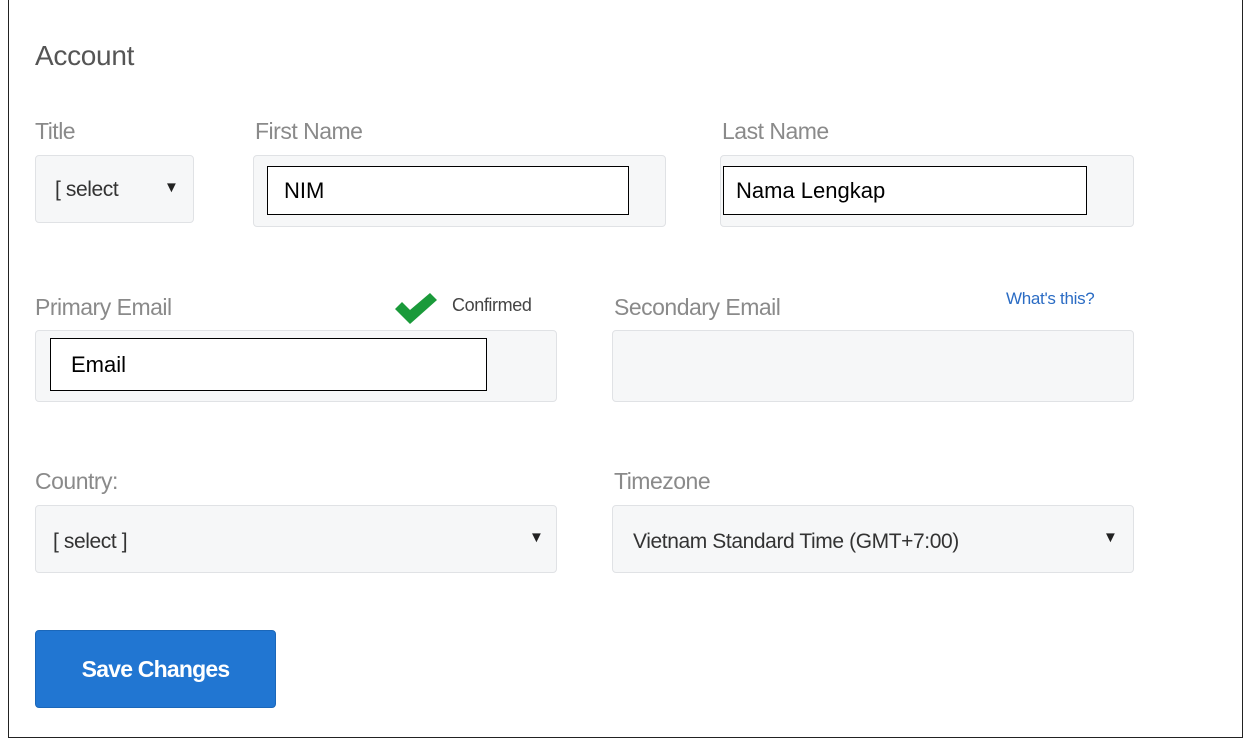  What do you see at coordinates (268, 364) in the screenshot?
I see `primary-email-input: Email` at bounding box center [268, 364].